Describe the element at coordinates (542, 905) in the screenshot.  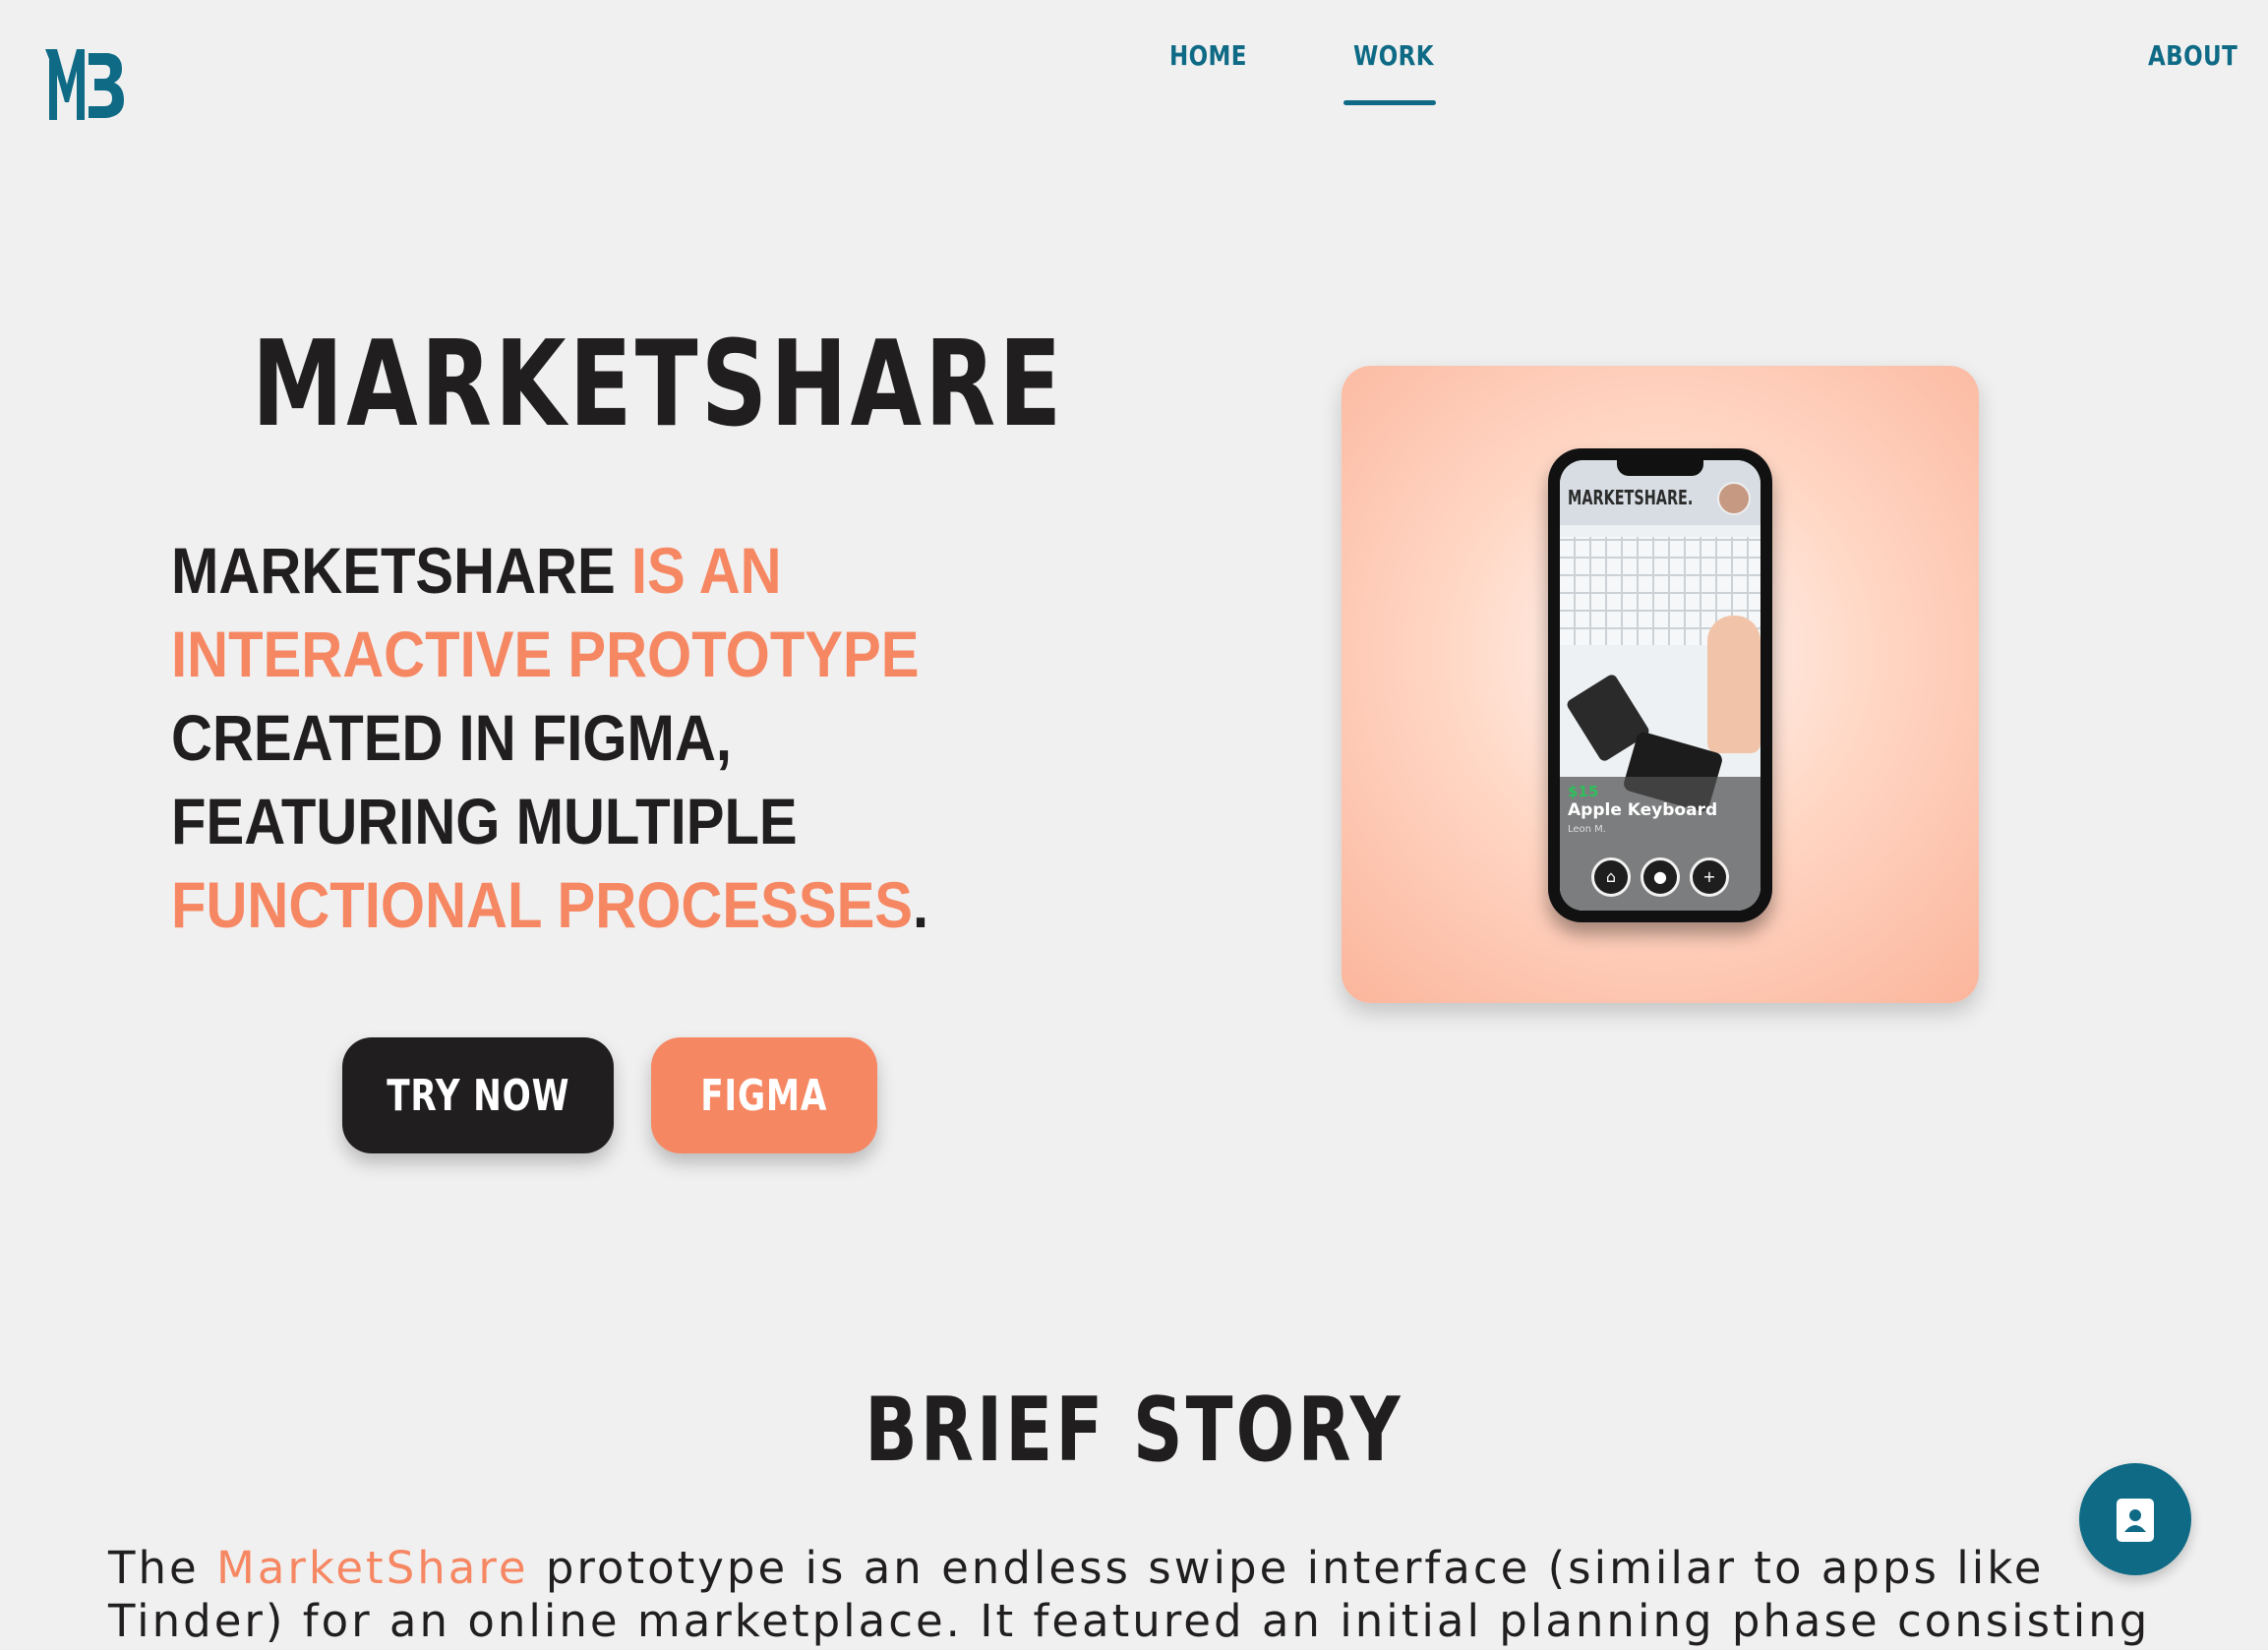
I see `hero-desc-part4: FUNCTIONAL PROCESSES` at that location.